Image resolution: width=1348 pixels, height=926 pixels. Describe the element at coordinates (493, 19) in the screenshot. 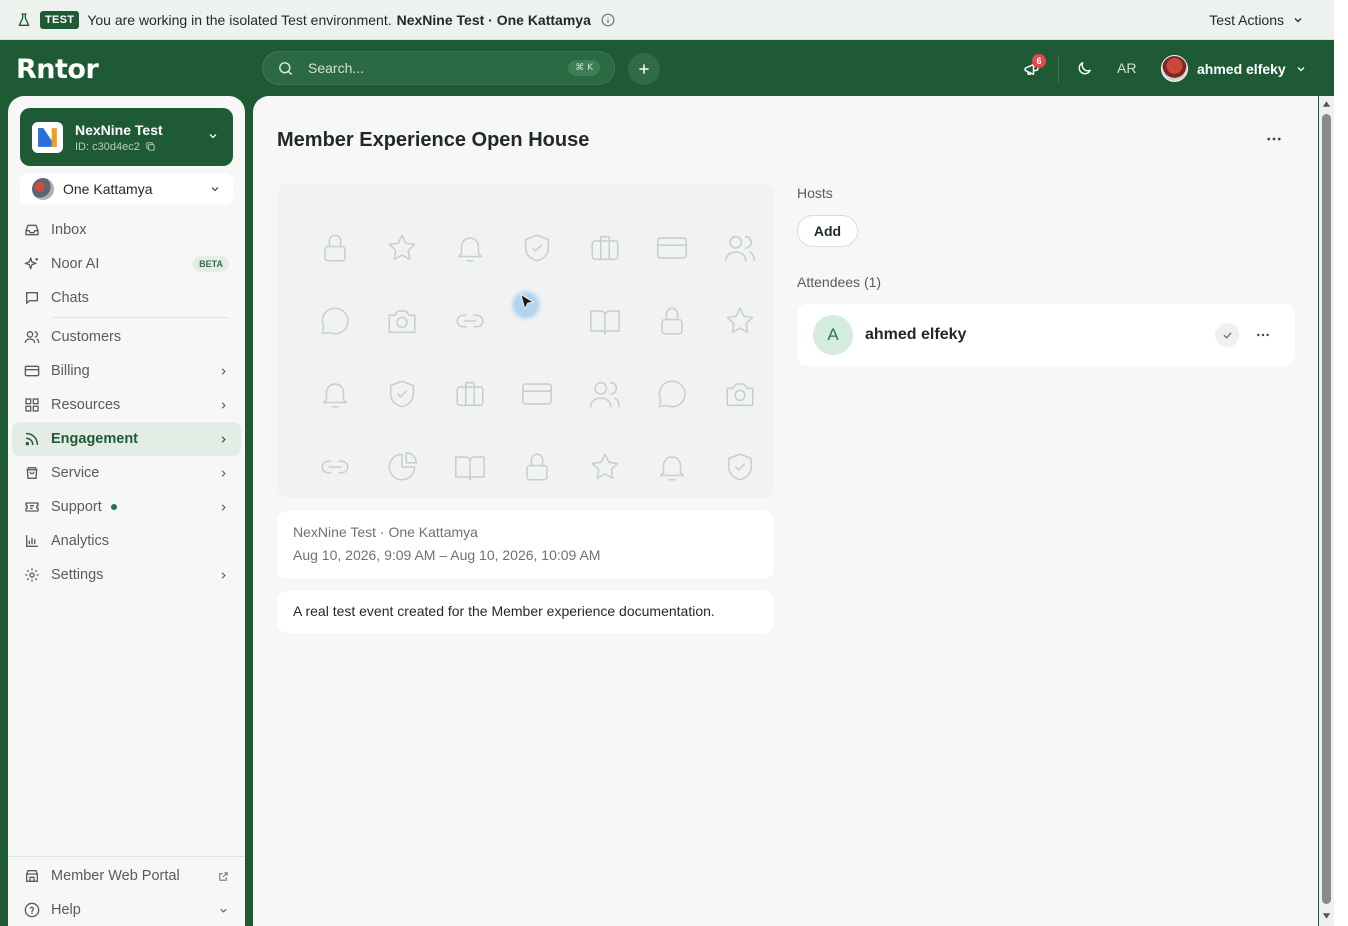

I see `banner-environment-name: NexNine Test · One Kattamya` at that location.